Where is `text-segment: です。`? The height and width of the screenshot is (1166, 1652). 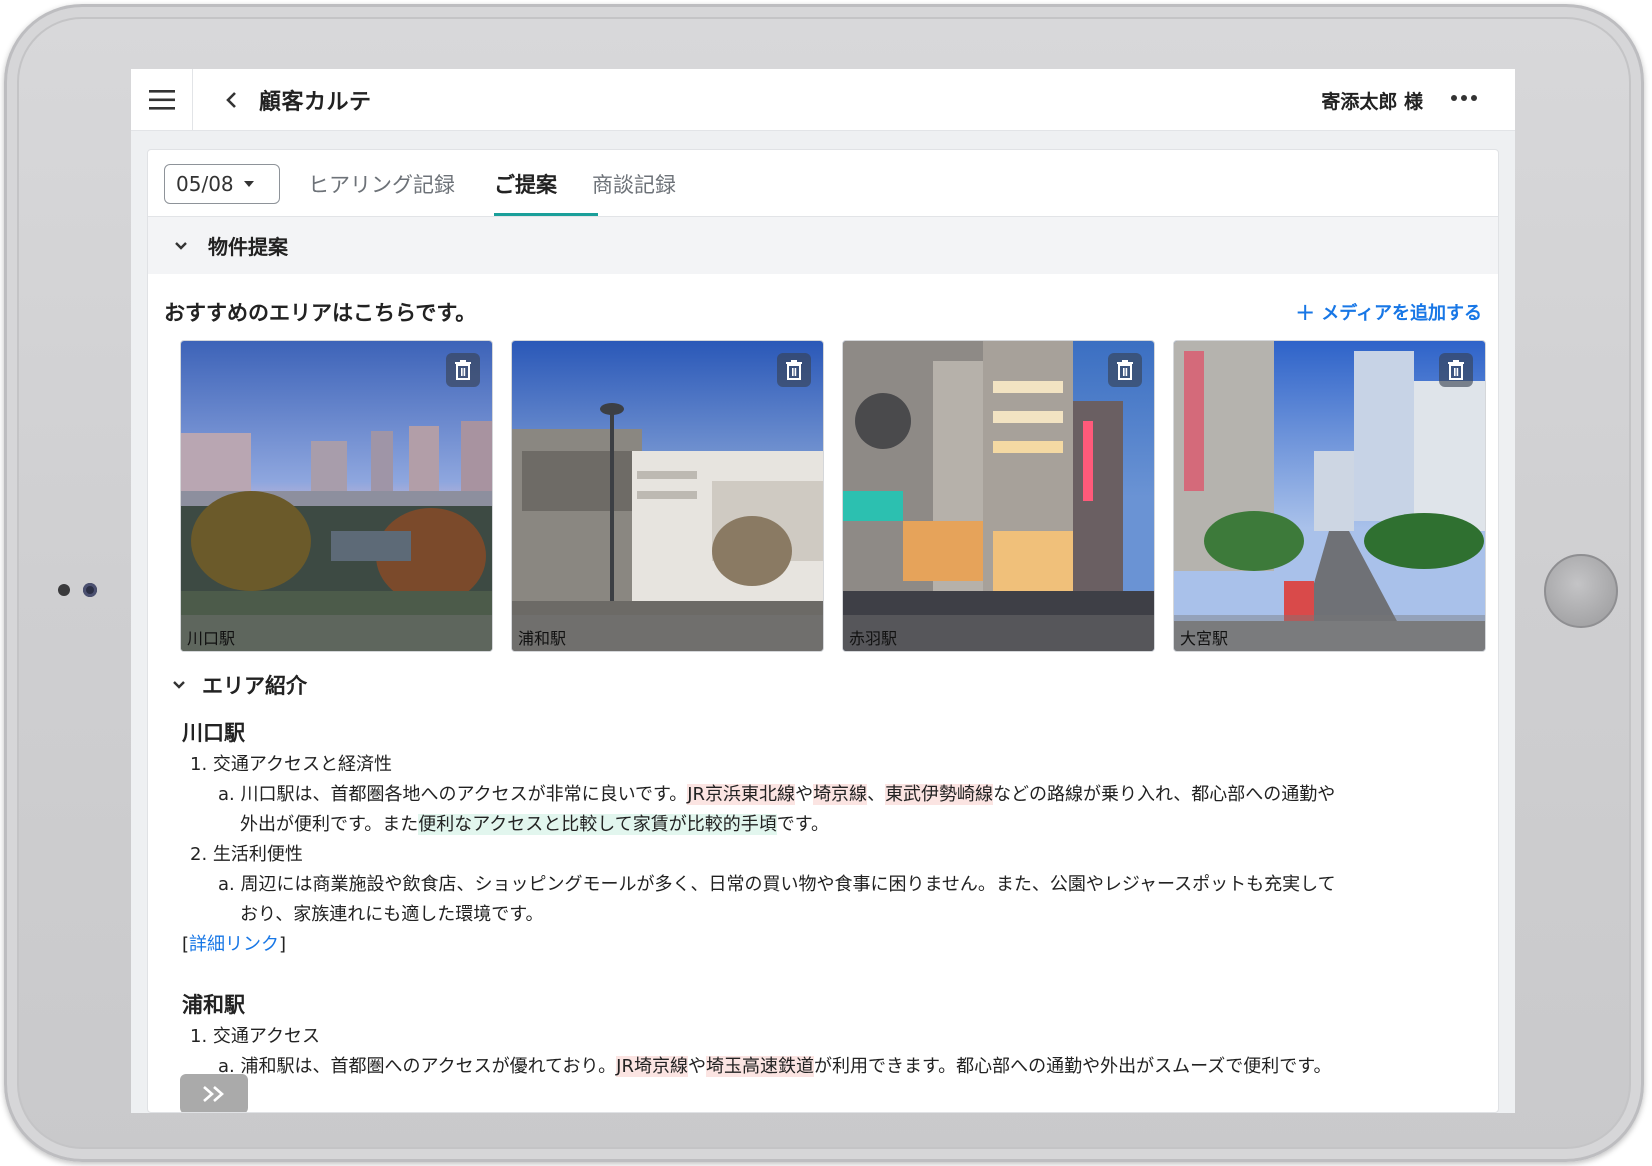
text-segment: です。 is located at coordinates (802, 824).